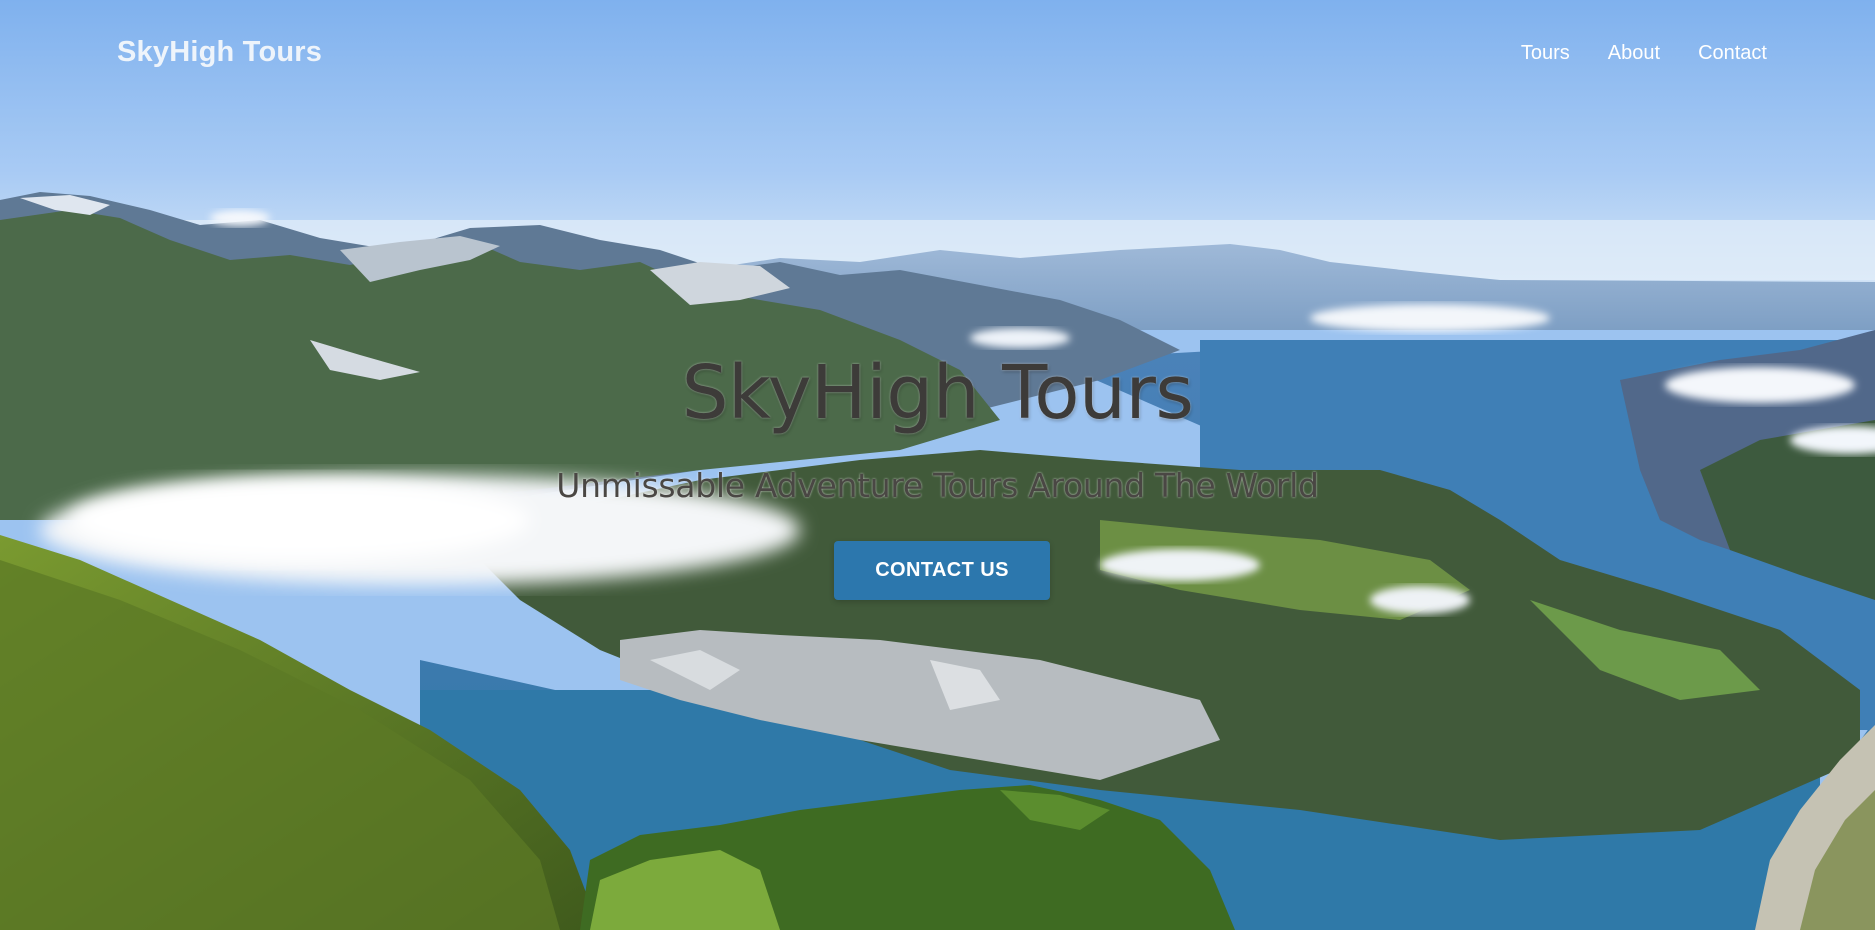 This screenshot has width=1875, height=930. What do you see at coordinates (1545, 53) in the screenshot?
I see `nav-link-tours: Tours` at bounding box center [1545, 53].